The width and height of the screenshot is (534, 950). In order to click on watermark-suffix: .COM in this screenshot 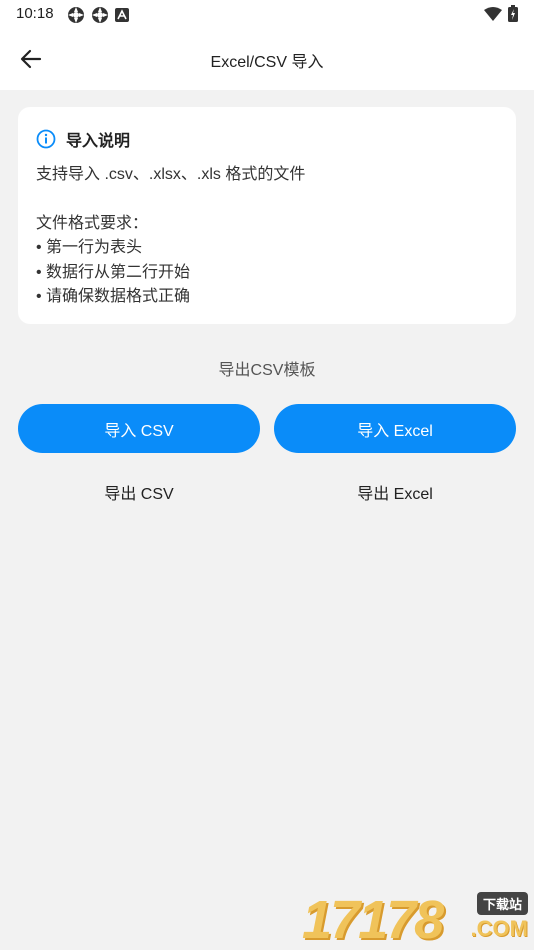, I will do `click(499, 928)`.